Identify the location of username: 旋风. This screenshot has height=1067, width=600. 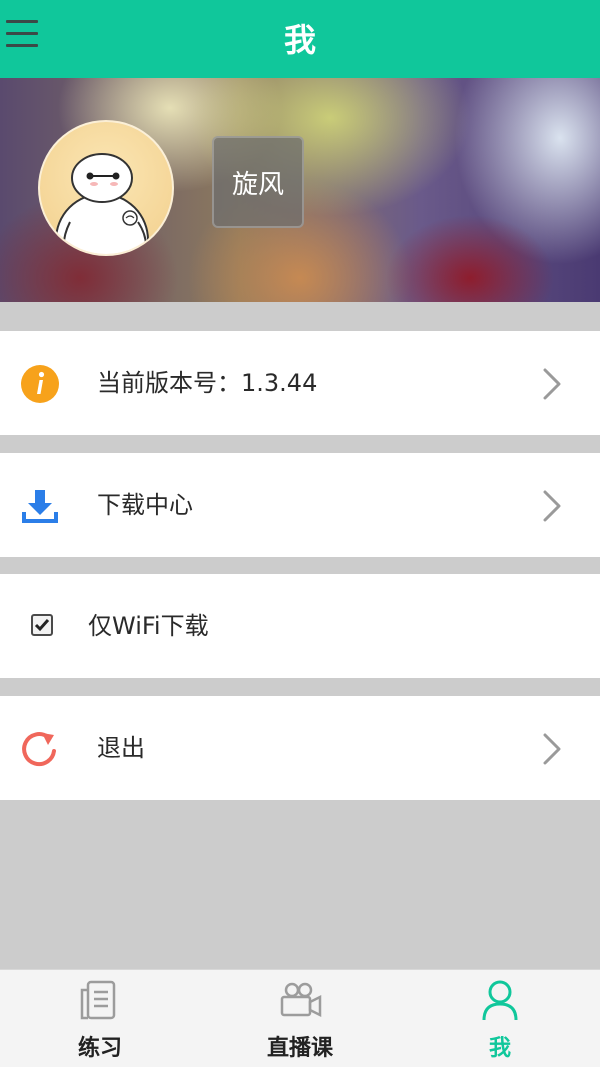
(257, 184).